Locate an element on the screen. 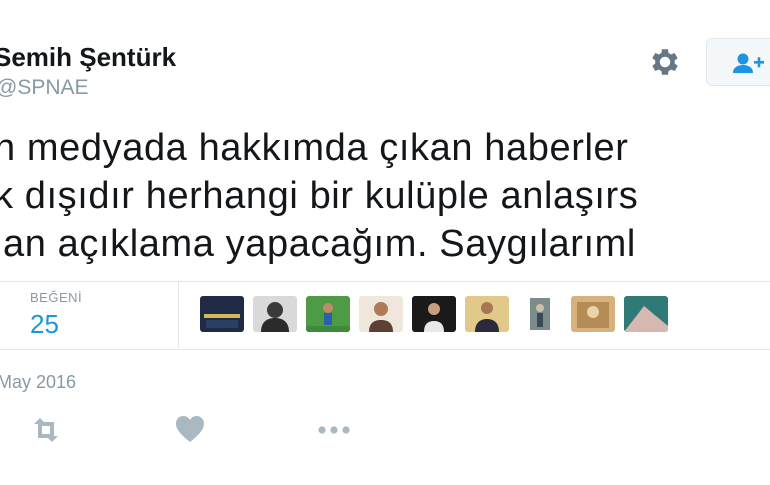 Image resolution: width=770 pixels, height=485 pixels. likes-label: BEĞENİ is located at coordinates (56, 297).